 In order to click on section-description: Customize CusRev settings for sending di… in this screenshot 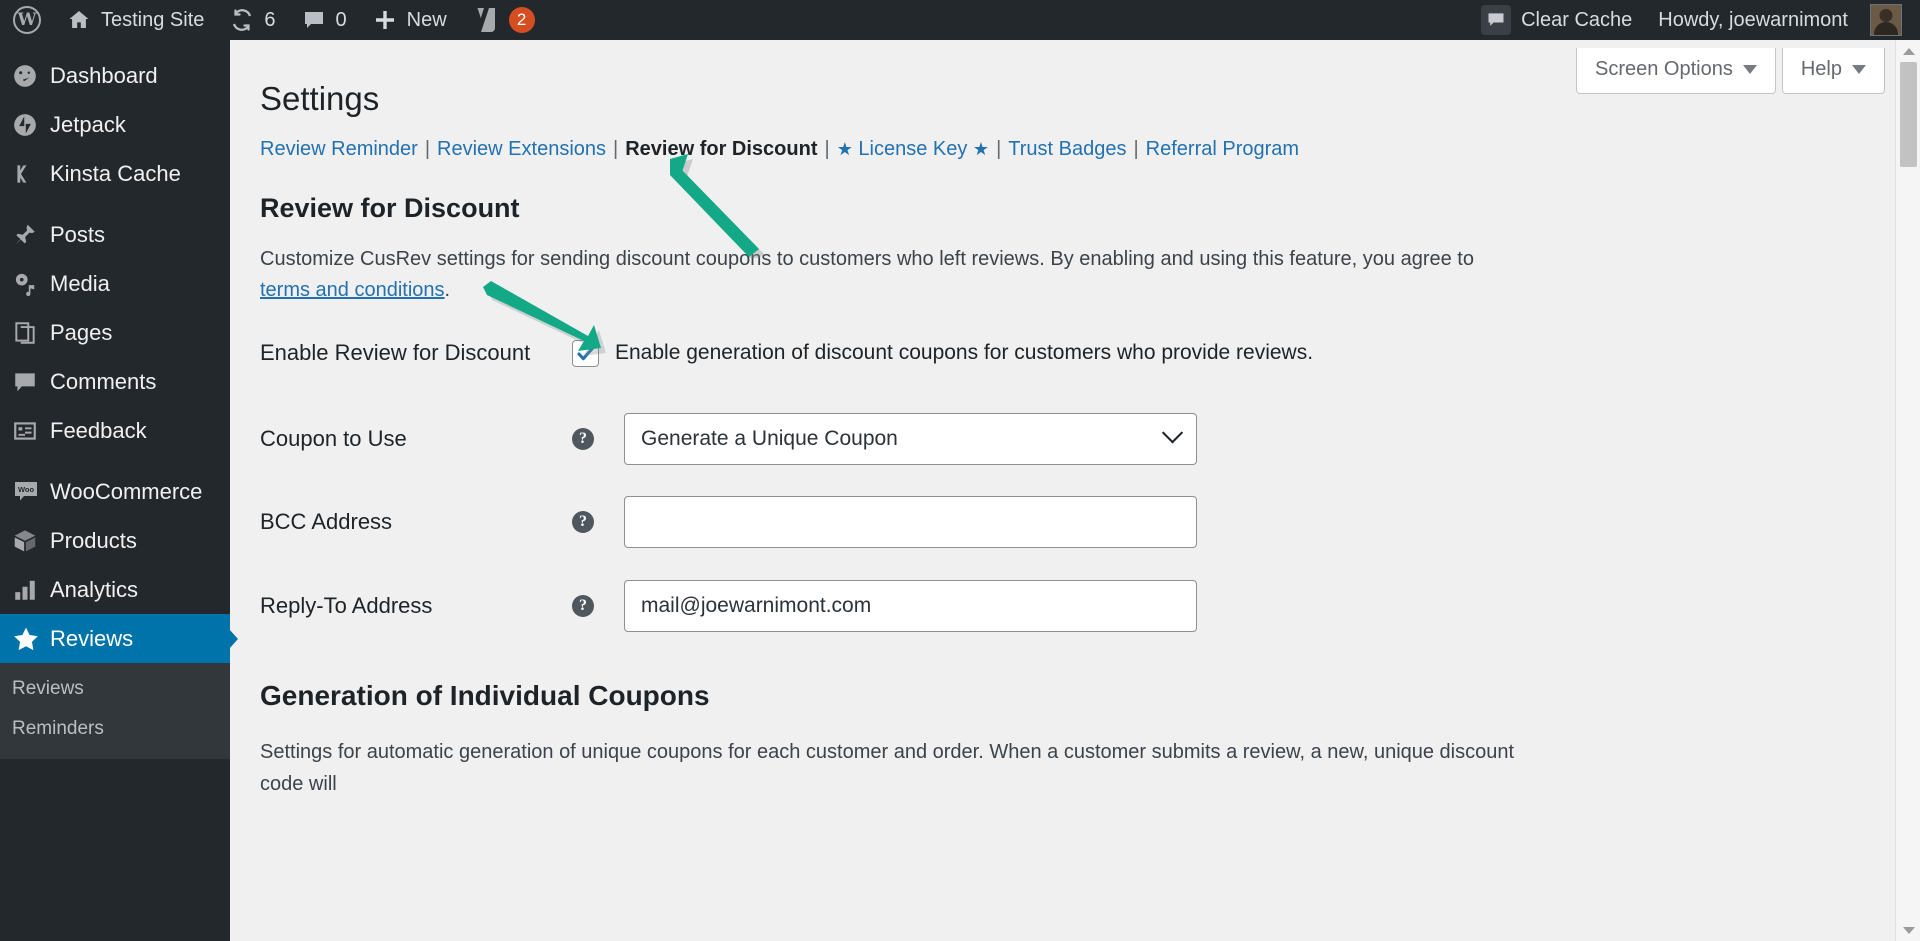, I will do `click(867, 275)`.